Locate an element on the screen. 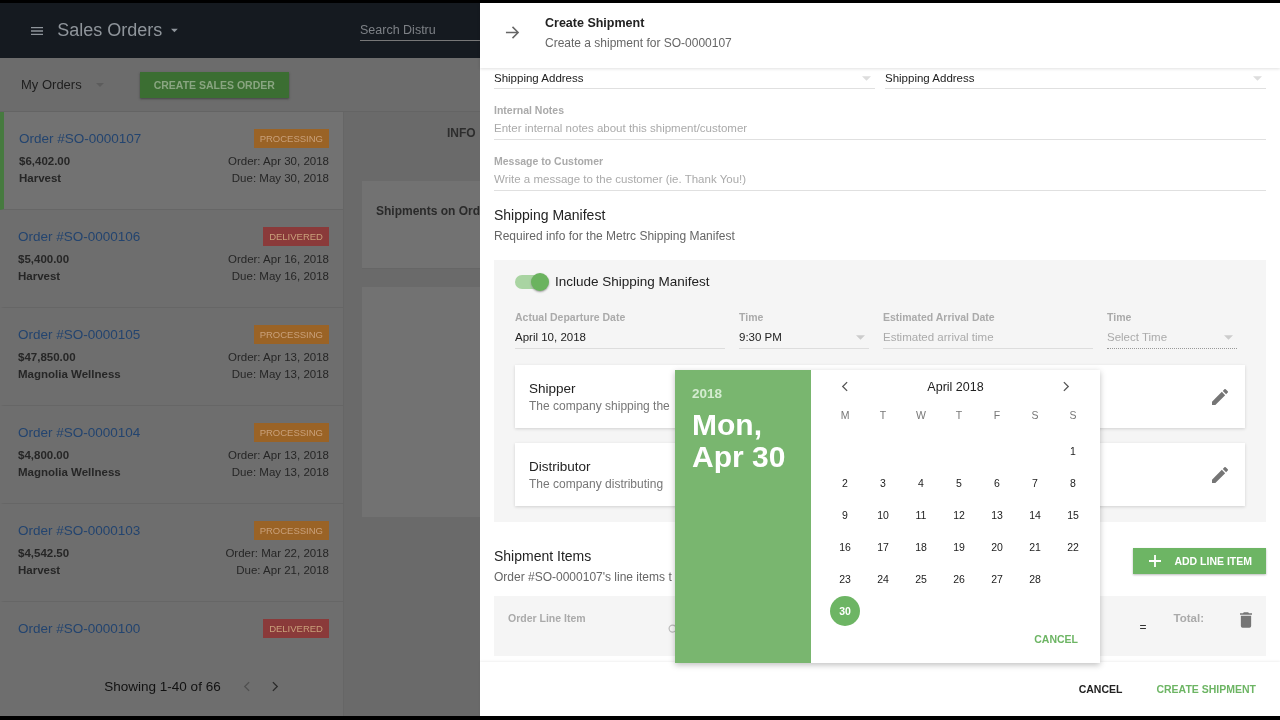 This screenshot has width=1280, height=720. field-label: Message to Customer is located at coordinates (549, 161).